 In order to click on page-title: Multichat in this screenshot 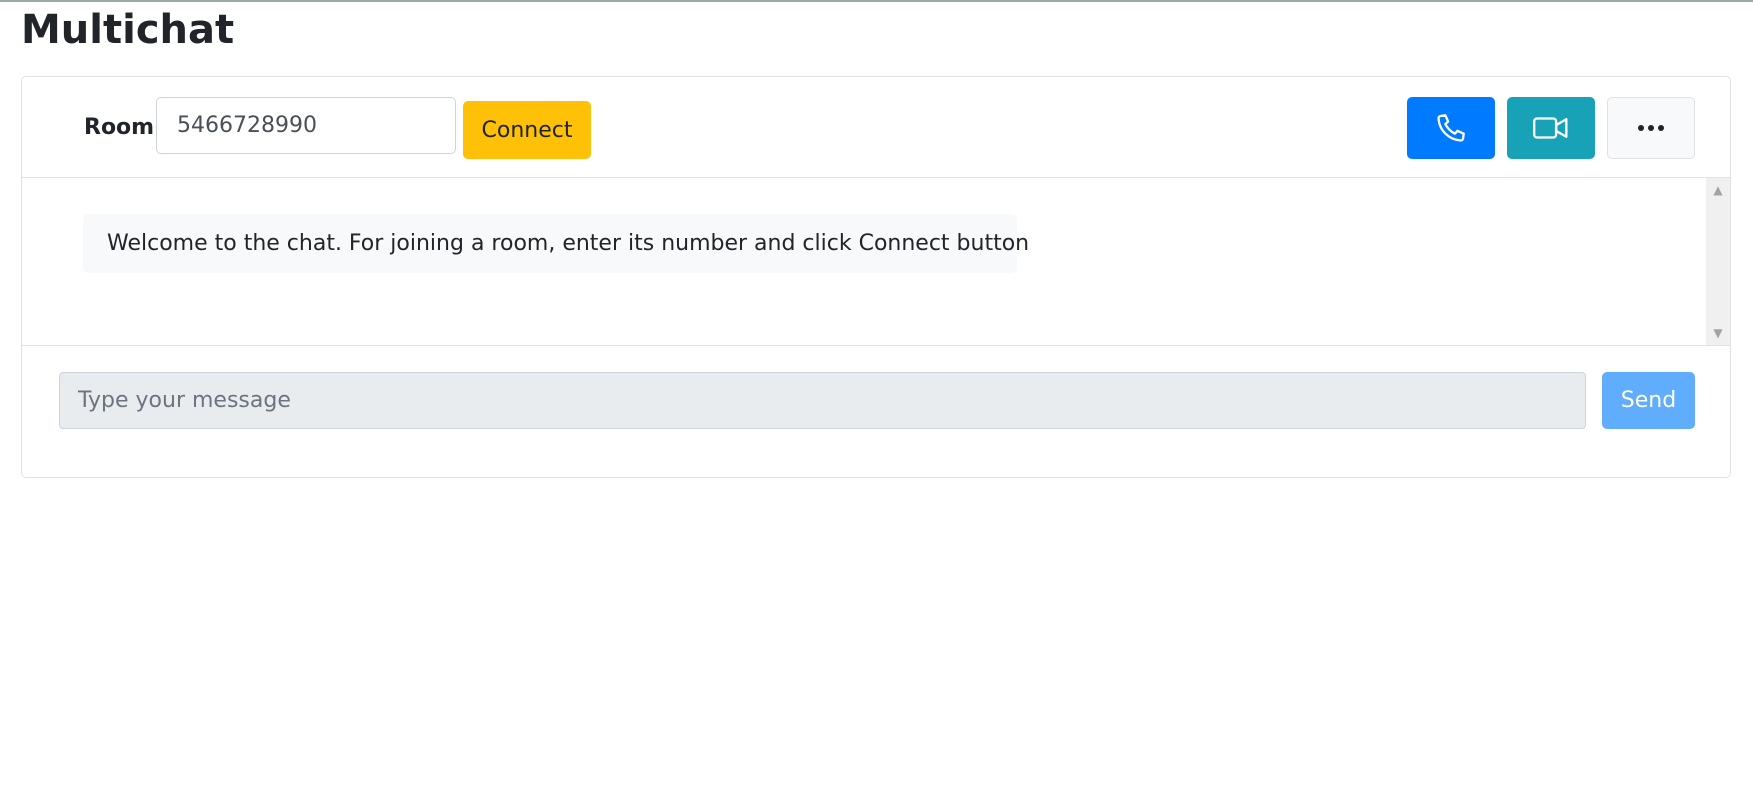, I will do `click(128, 30)`.